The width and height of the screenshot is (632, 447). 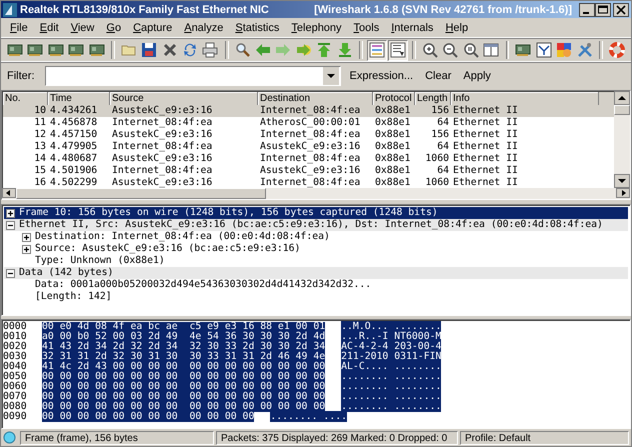 What do you see at coordinates (308, 183) in the screenshot?
I see `packet-row: 16 4.502299 AsustekC_e9:e3:16 Internet_08:4f:ea 0x88e1 1060 Ethernet II` at bounding box center [308, 183].